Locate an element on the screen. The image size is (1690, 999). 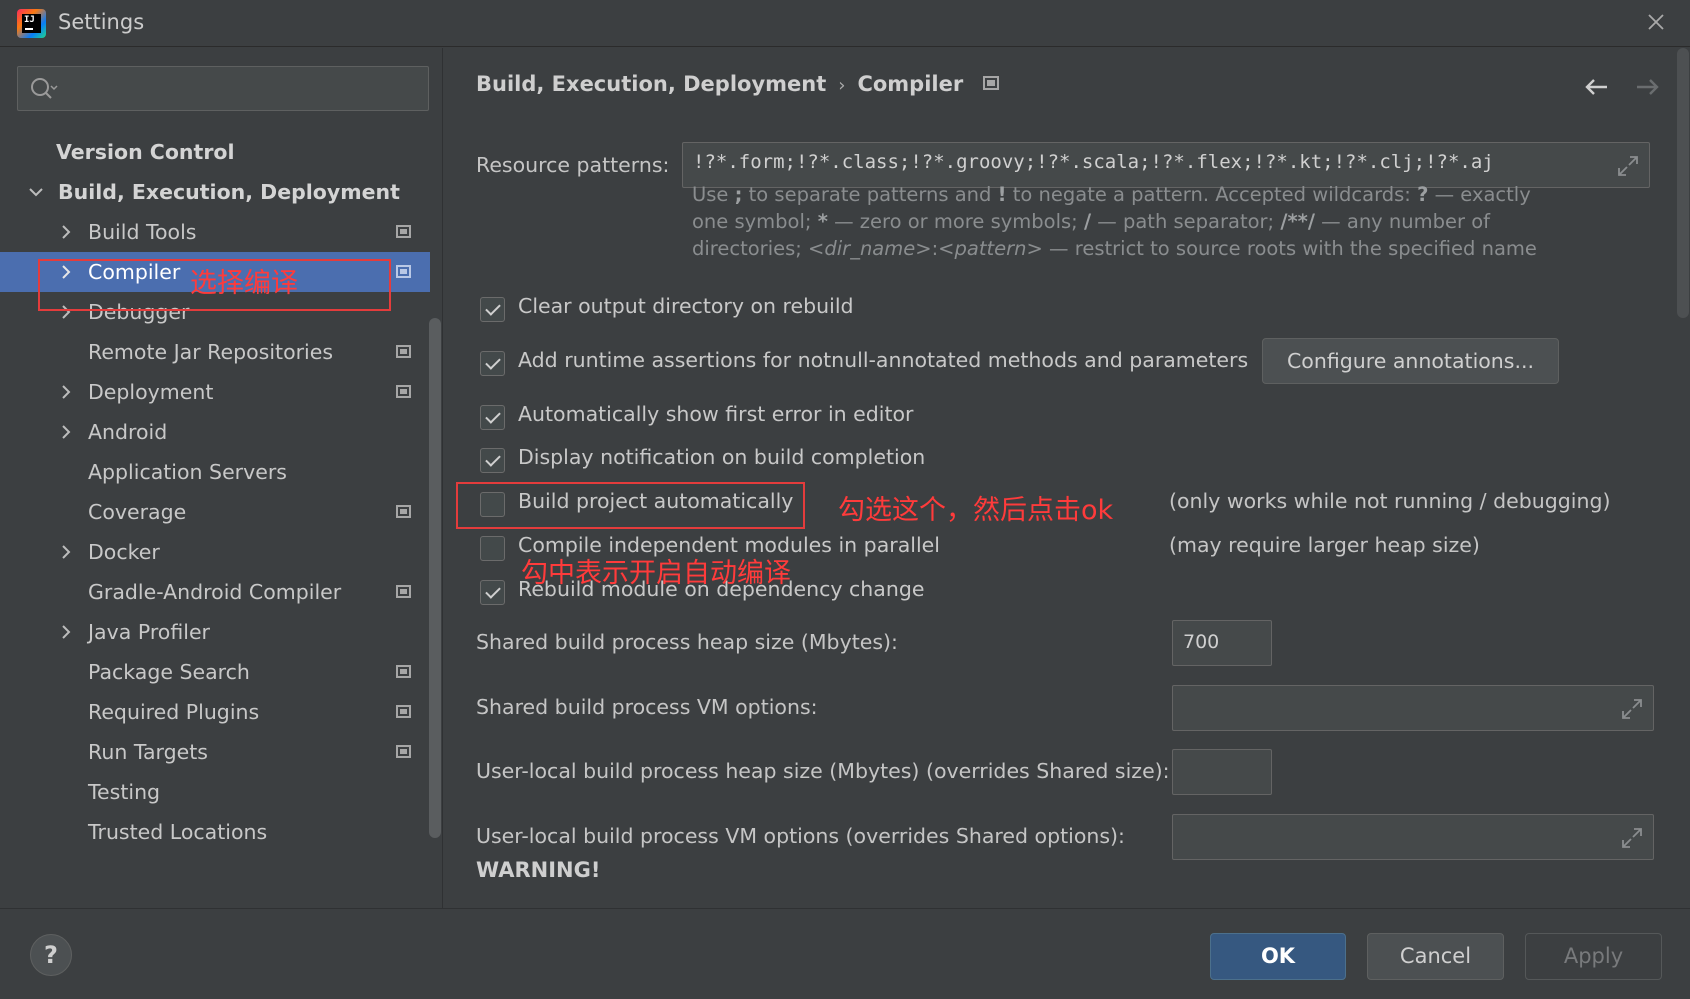
sidebar-item-label: Build, Execution, Deployment is located at coordinates (229, 192).